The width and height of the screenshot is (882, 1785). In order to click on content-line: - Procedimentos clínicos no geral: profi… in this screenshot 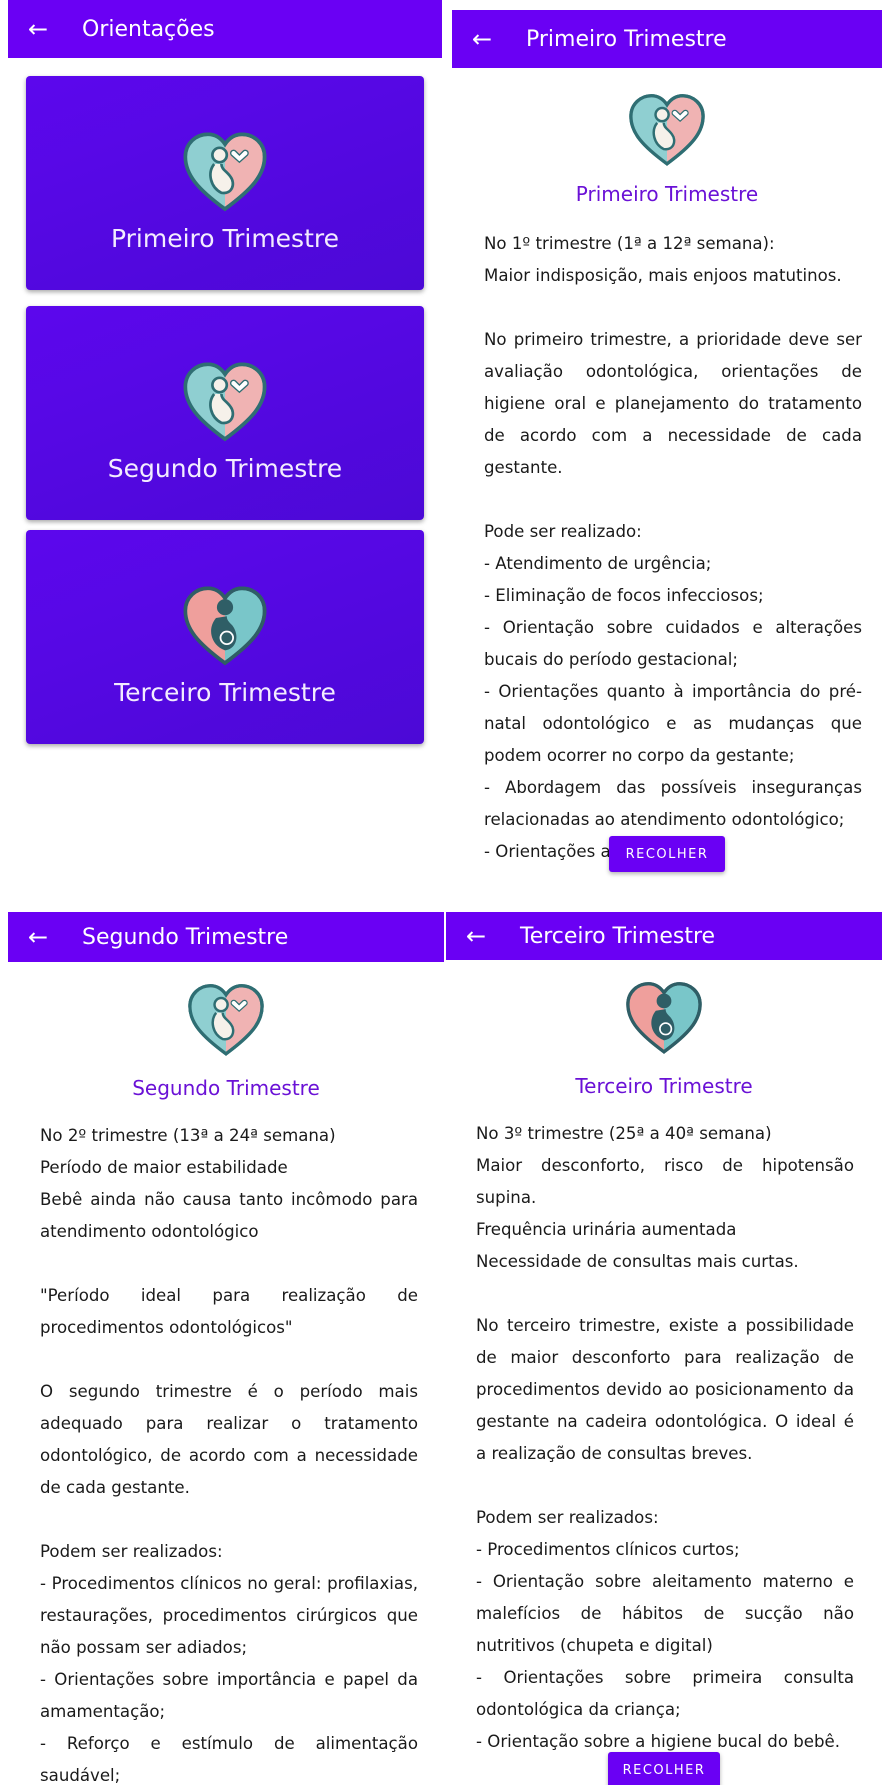, I will do `click(229, 1615)`.